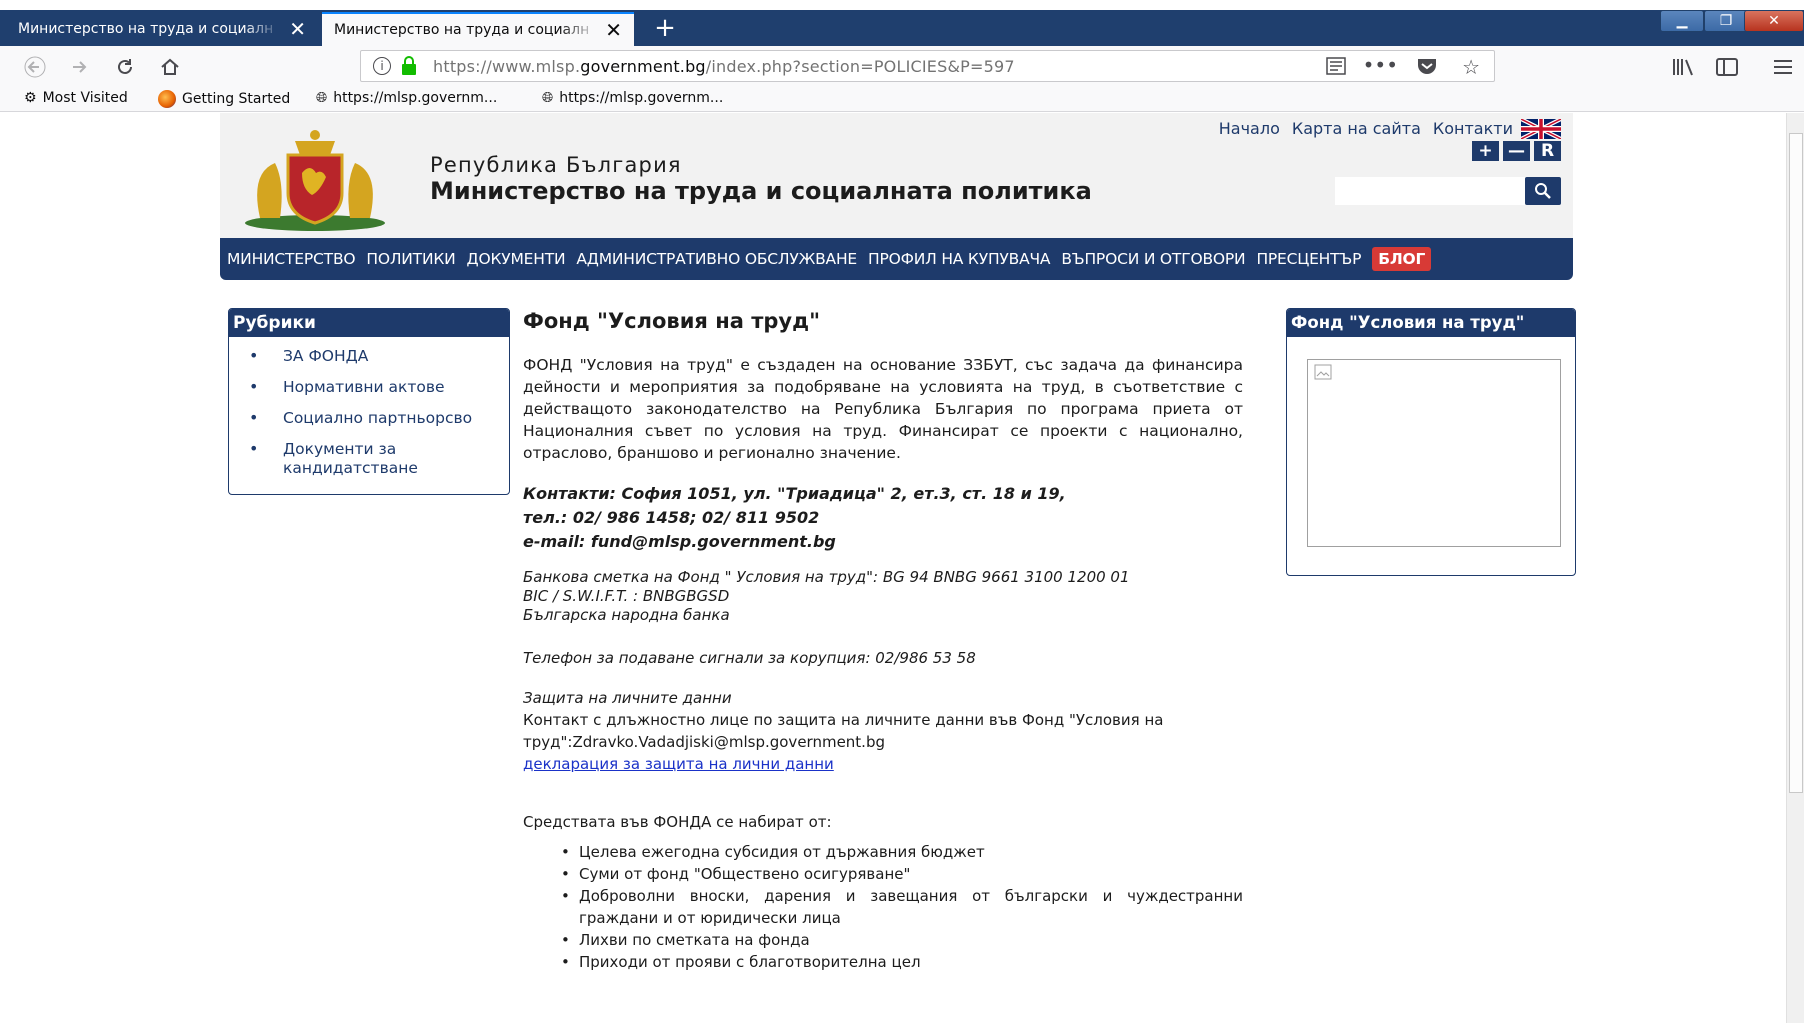  I want to click on nav-policies: ПОЛИТИКИ, so click(410, 259).